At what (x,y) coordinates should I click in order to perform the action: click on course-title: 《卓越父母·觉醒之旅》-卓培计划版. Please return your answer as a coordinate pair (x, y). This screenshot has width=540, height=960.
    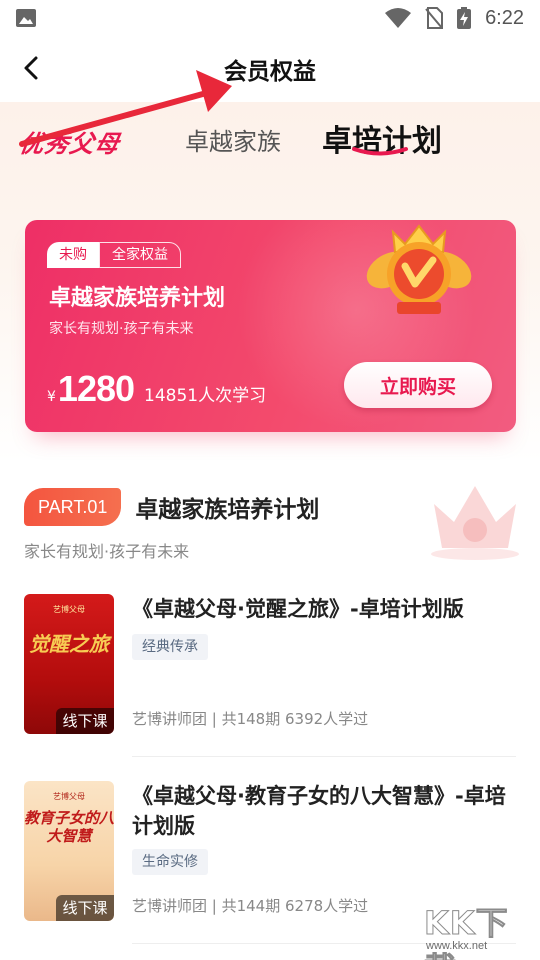
    Looking at the image, I should click on (324, 609).